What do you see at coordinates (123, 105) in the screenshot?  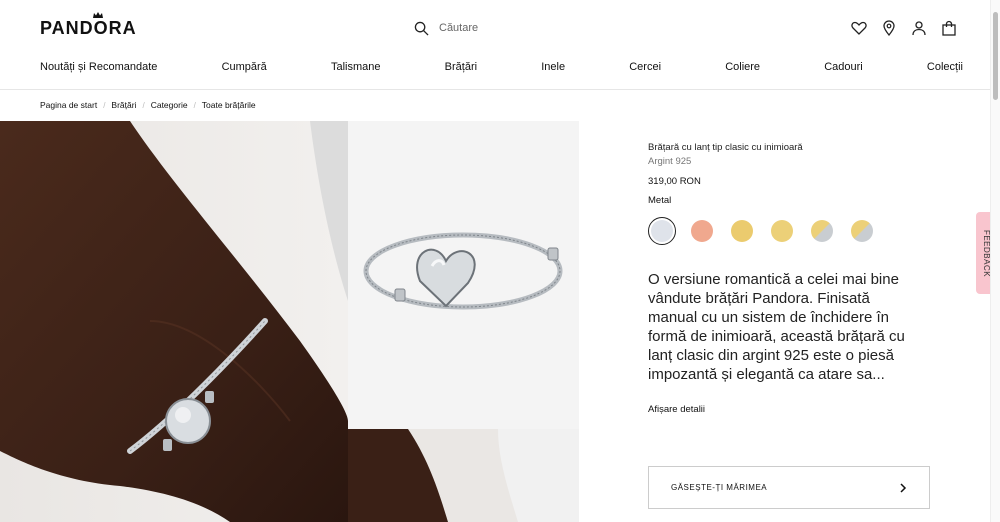 I see `breadcrumb-item: Brățări` at bounding box center [123, 105].